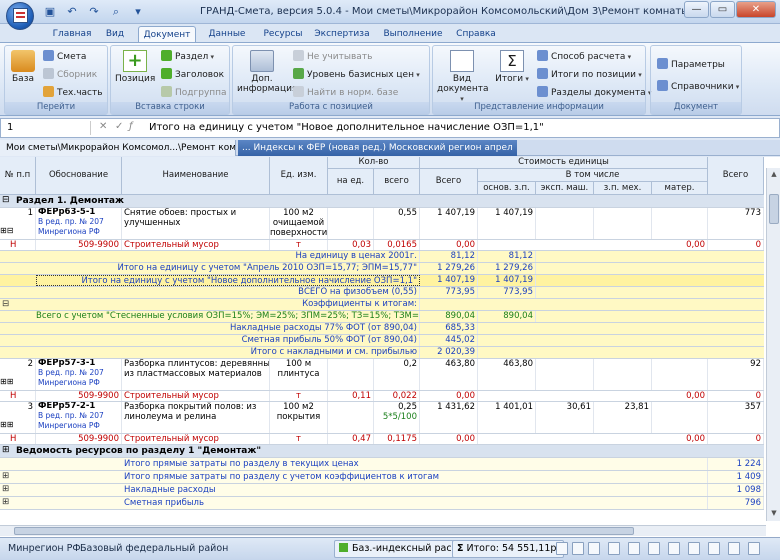 This screenshot has width=780, height=560. I want to click on smeta-button: Смета, so click(64, 57).